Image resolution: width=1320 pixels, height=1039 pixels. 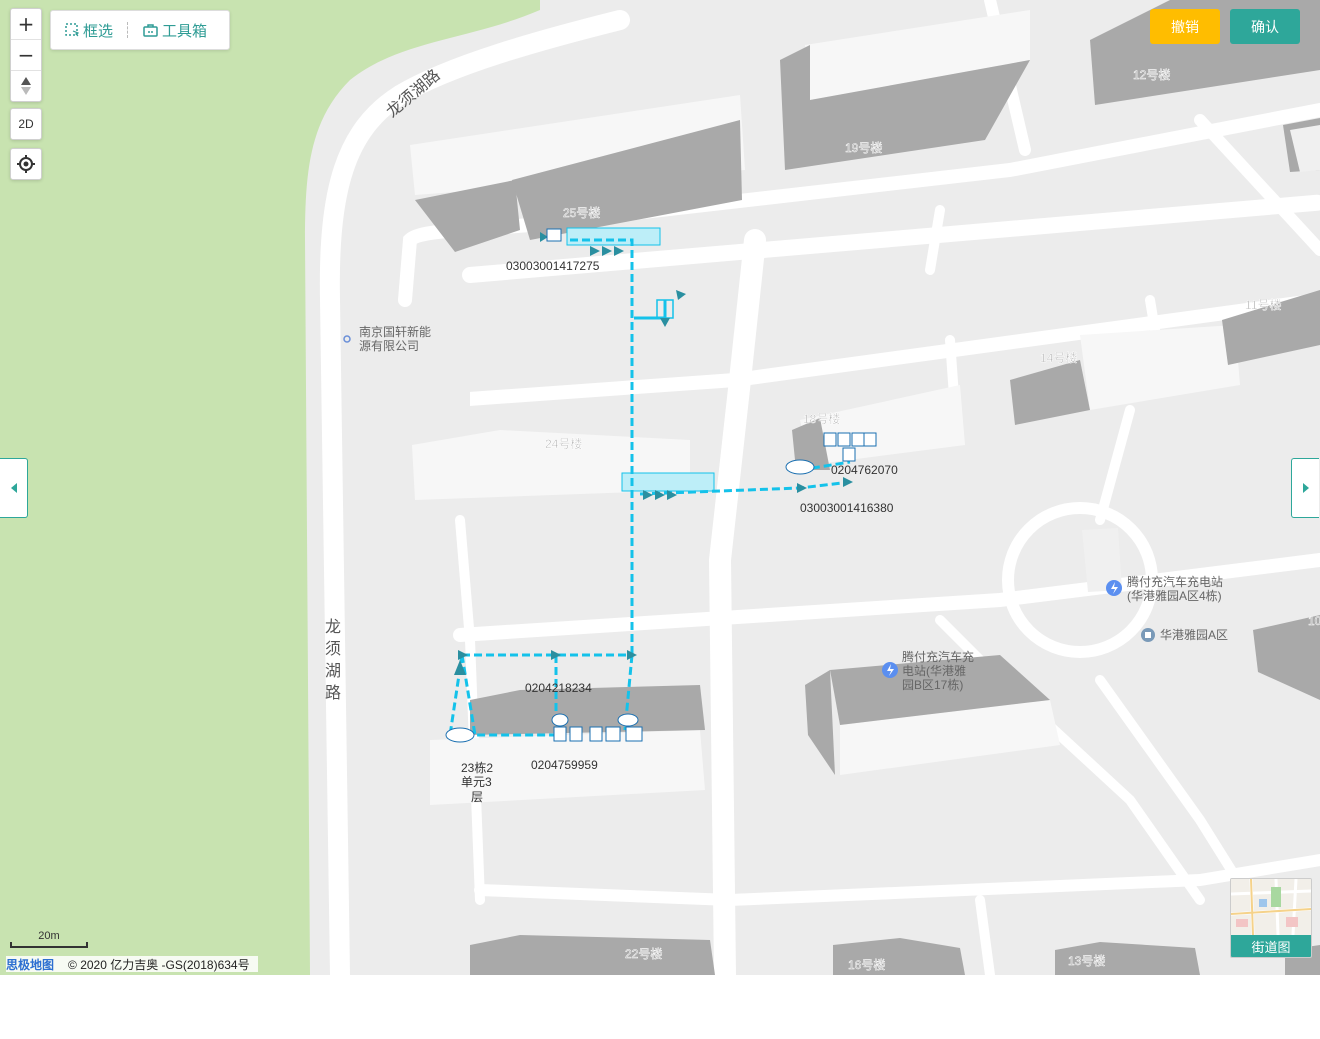 What do you see at coordinates (864, 470) in the screenshot?
I see `line-id-label: 0204762070` at bounding box center [864, 470].